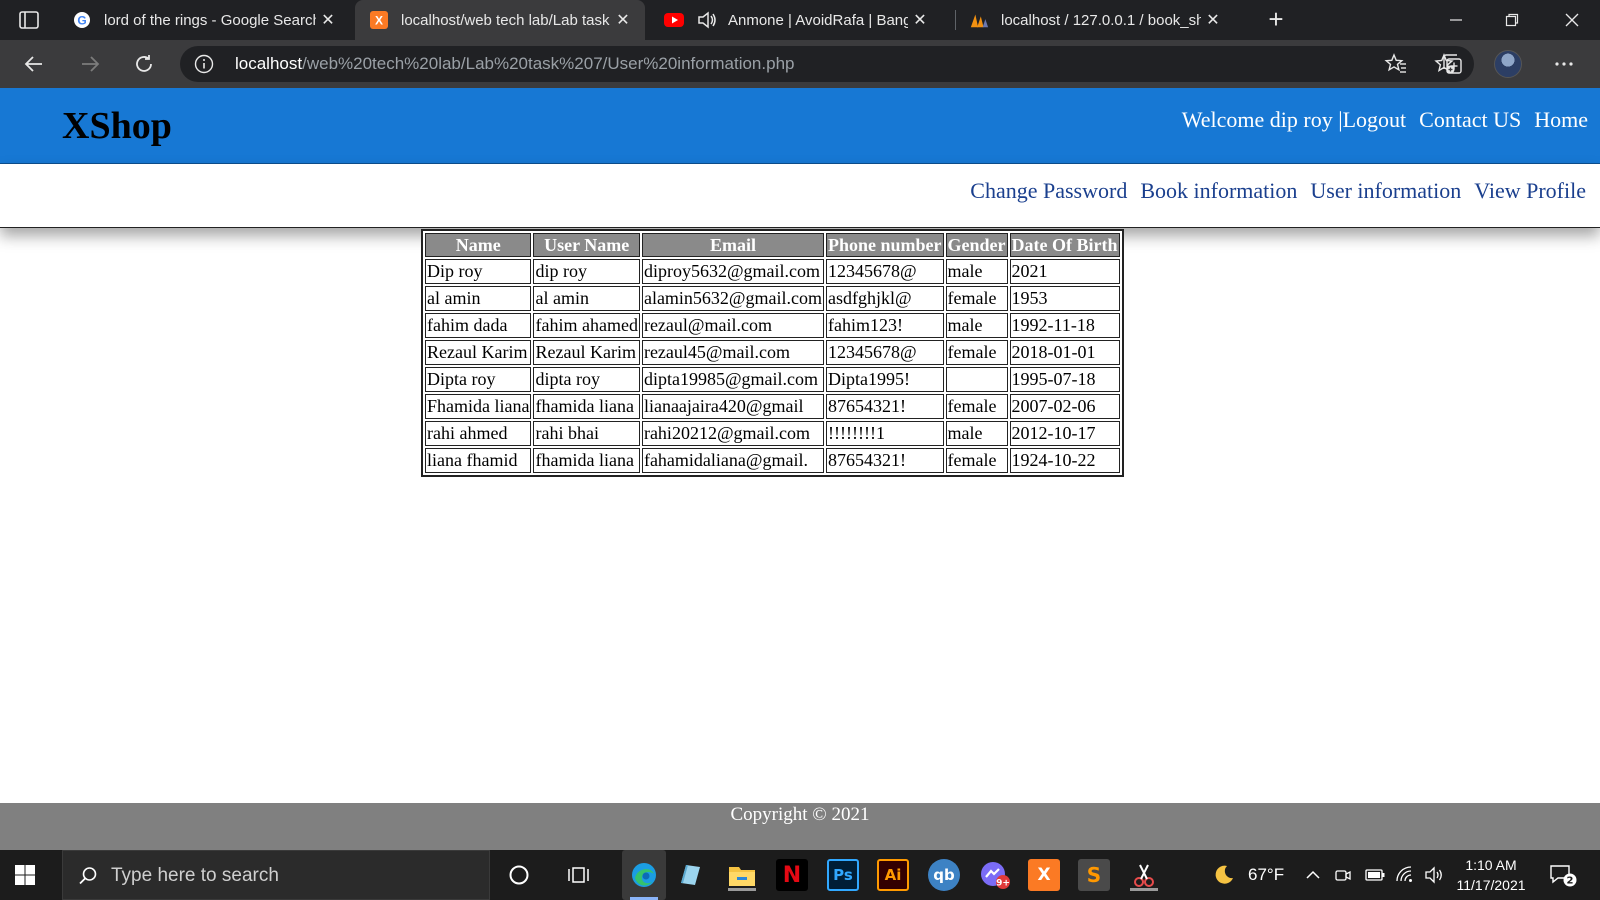 This screenshot has height=900, width=1600. What do you see at coordinates (644, 875) in the screenshot?
I see `edge-browser-icon` at bounding box center [644, 875].